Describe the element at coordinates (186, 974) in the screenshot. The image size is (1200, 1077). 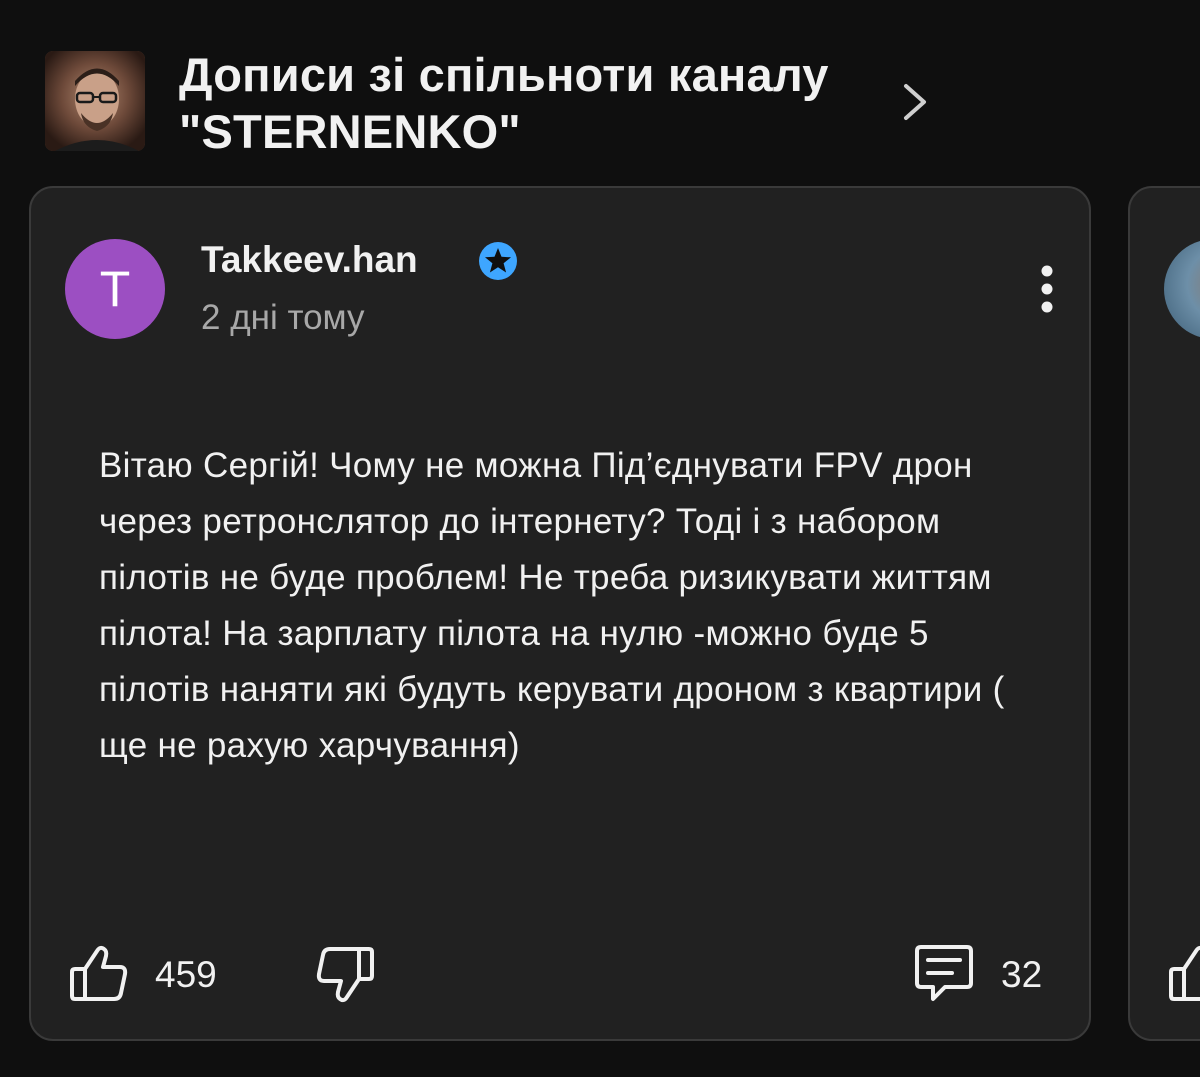
I see `like-count: 459` at that location.